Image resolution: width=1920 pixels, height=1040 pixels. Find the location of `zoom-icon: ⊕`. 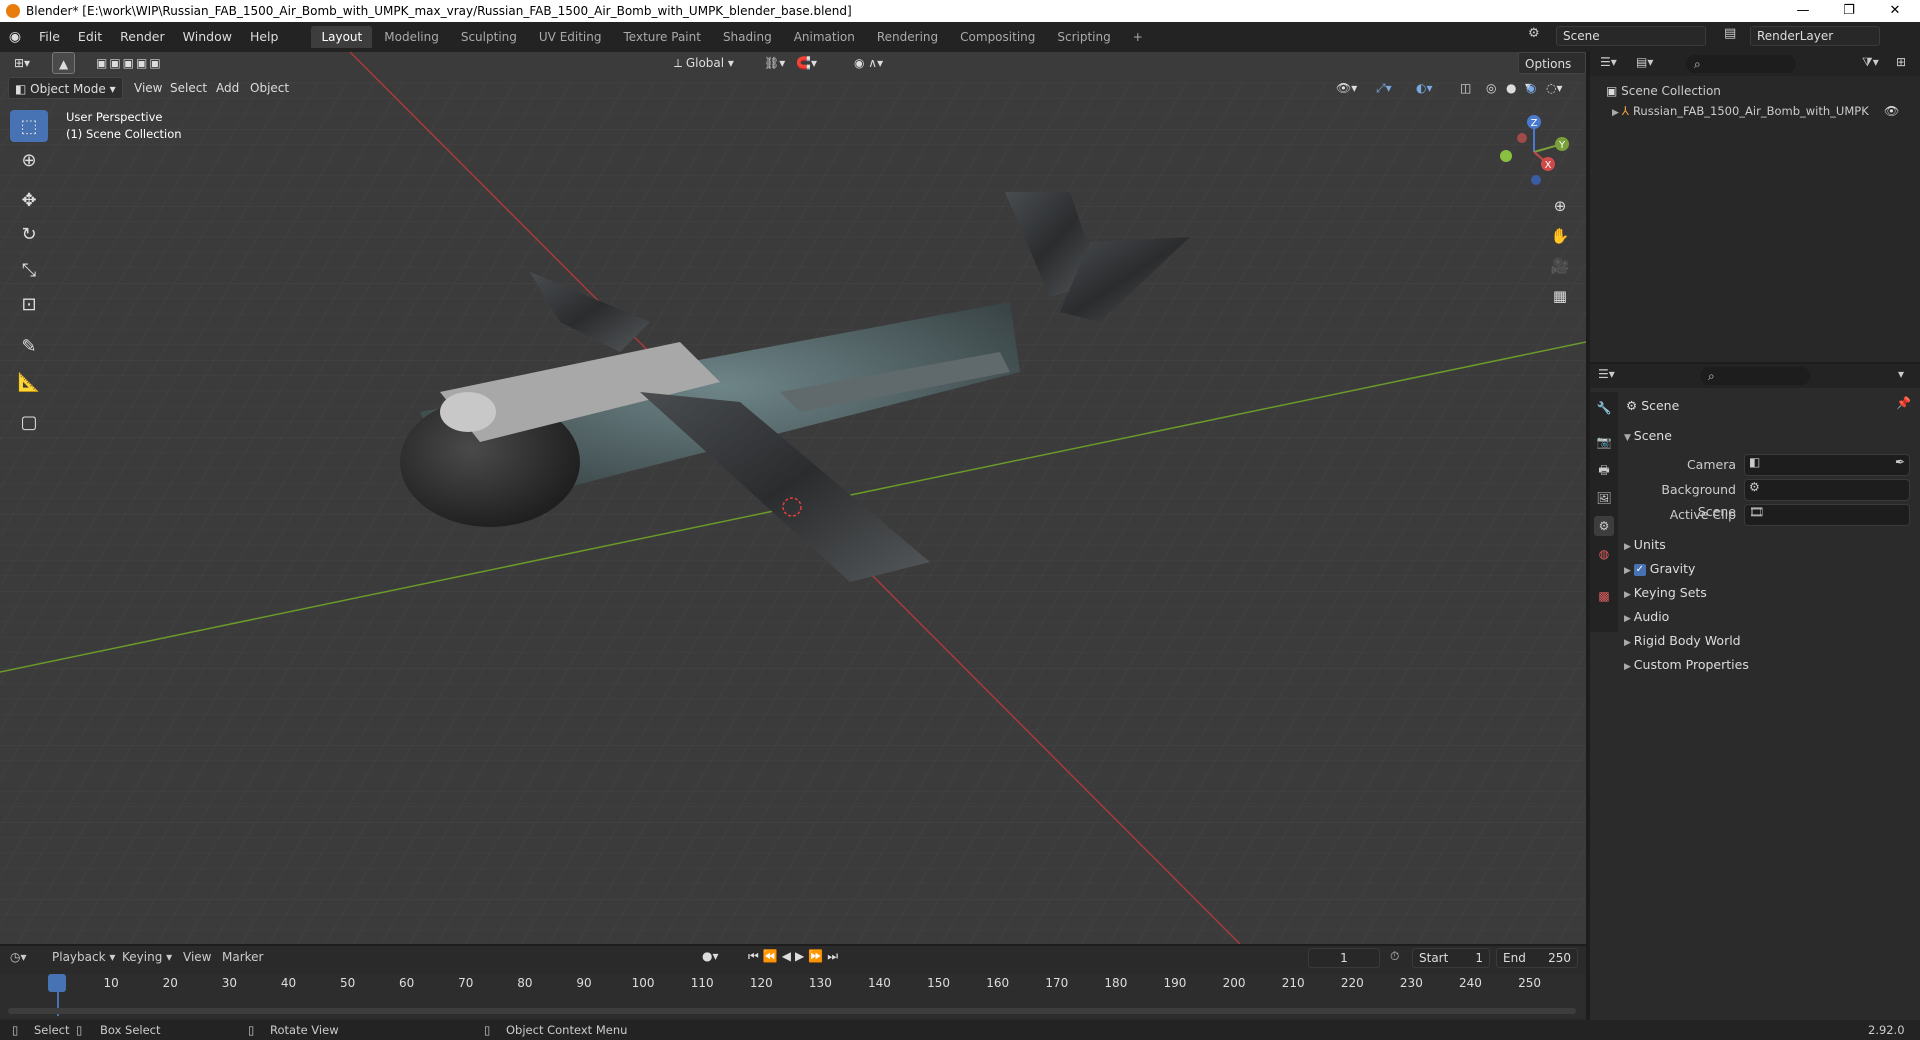

zoom-icon: ⊕ is located at coordinates (1560, 206).